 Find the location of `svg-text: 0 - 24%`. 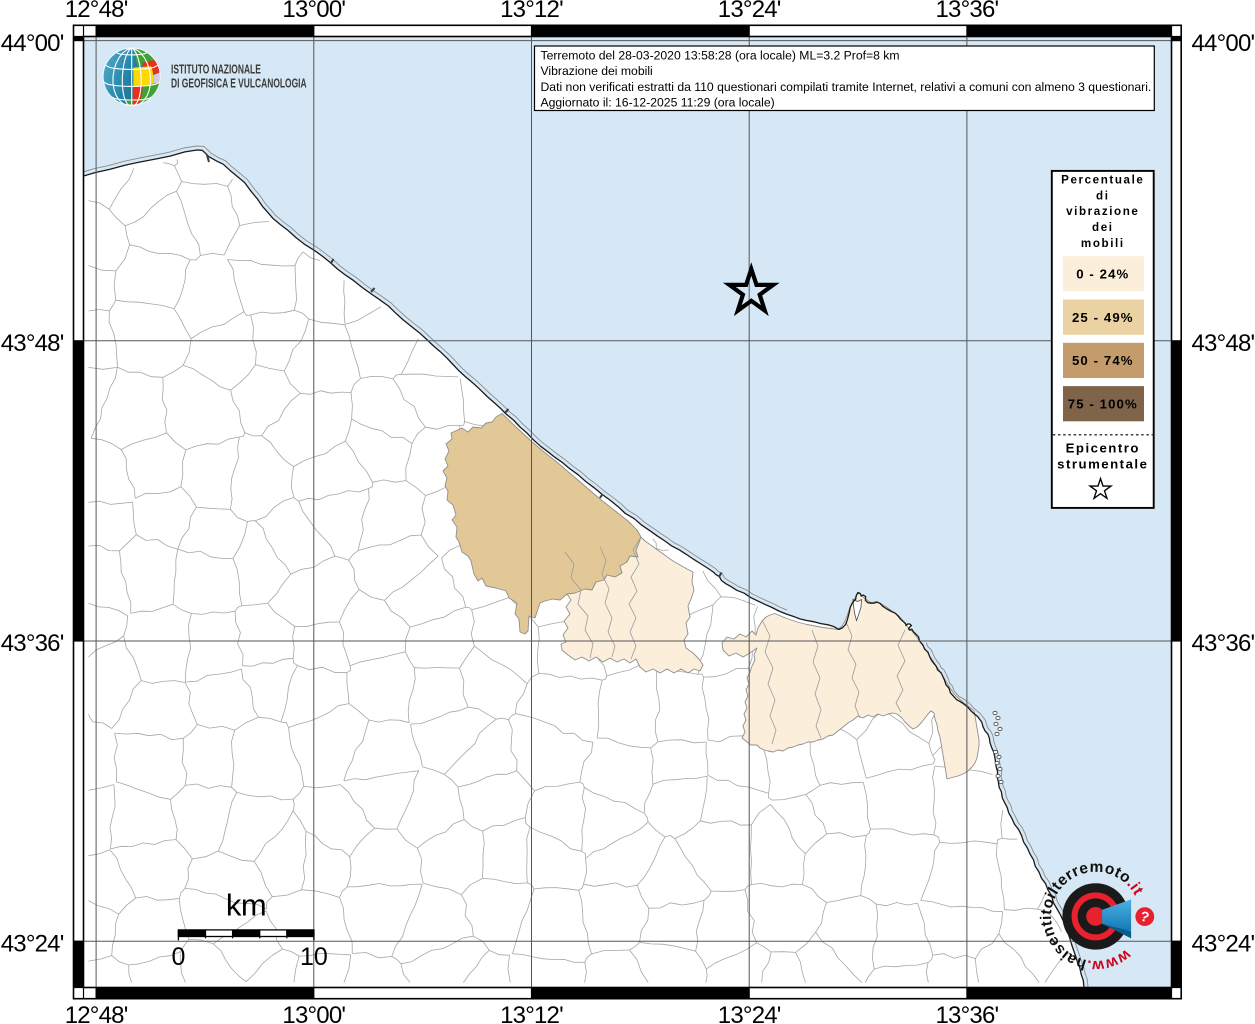

svg-text: 0 - 24% is located at coordinates (1102, 274).